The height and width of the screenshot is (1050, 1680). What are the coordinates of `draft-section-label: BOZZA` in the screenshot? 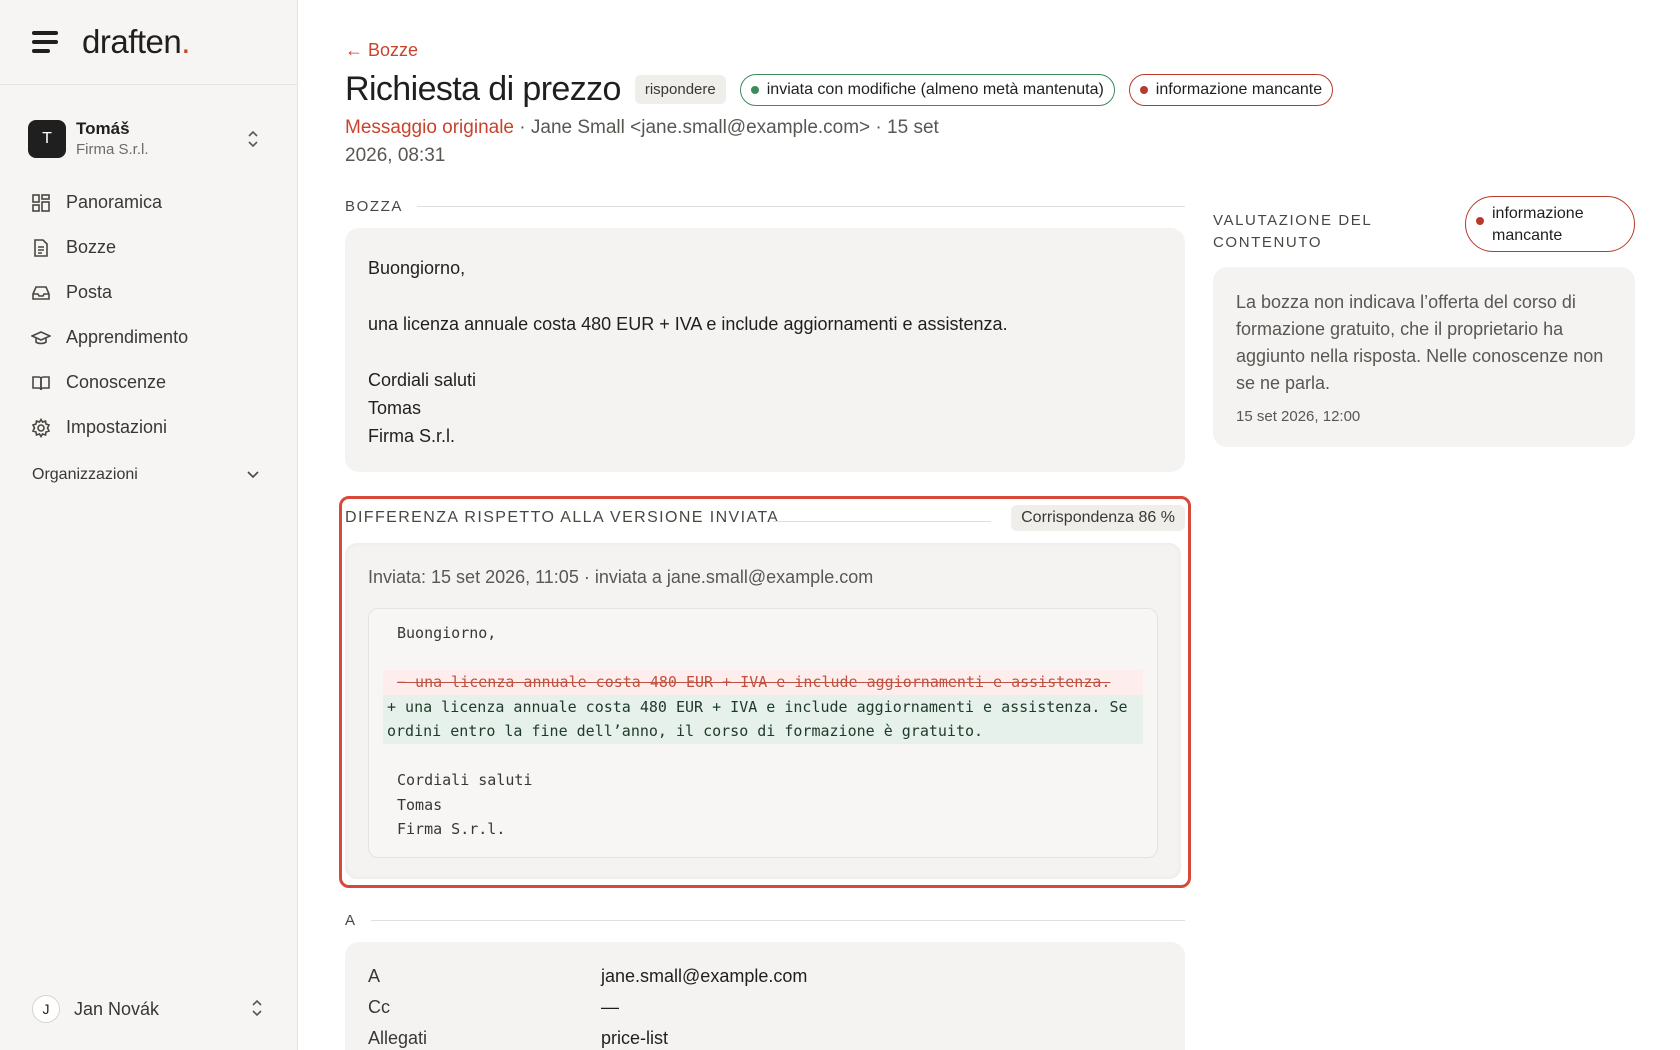 It's located at (765, 206).